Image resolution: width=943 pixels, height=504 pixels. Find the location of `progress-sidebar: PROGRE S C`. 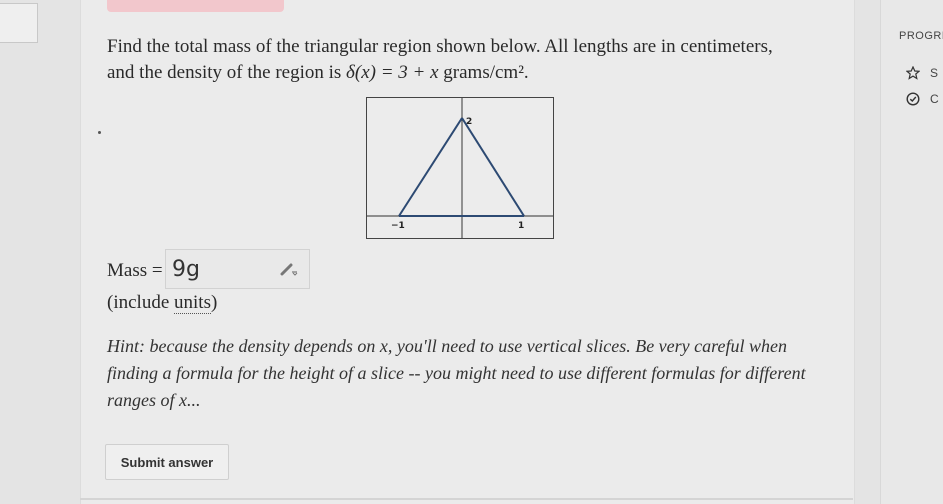

progress-sidebar: PROGRE S C is located at coordinates (911, 252).